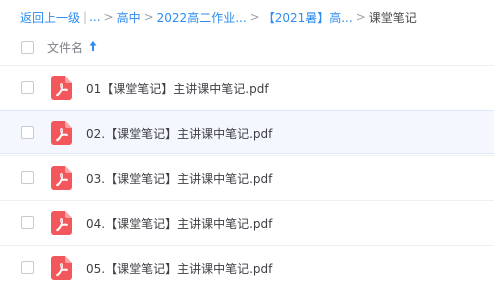 The height and width of the screenshot is (297, 494). Describe the element at coordinates (179, 223) in the screenshot. I see `file-name: 04.【课堂笔记】主讲课中笔记.pdf` at that location.